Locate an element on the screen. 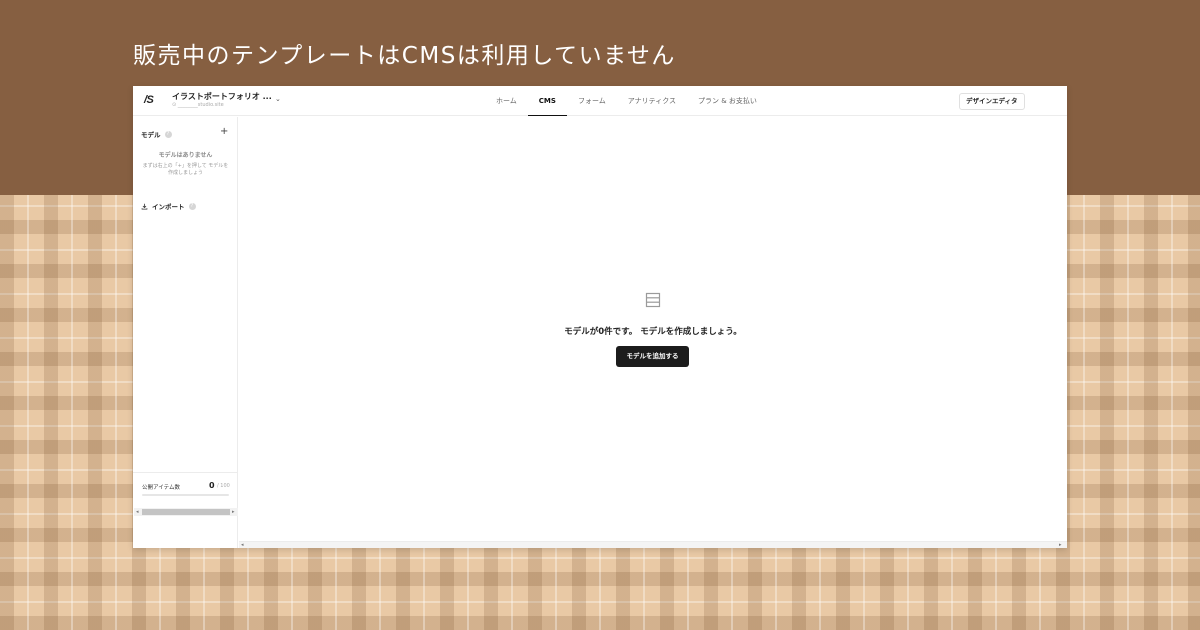 The height and width of the screenshot is (630, 1200). project-switcher: イラストポートフォリオ ... ⊙ ________studio.site is located at coordinates (222, 100).